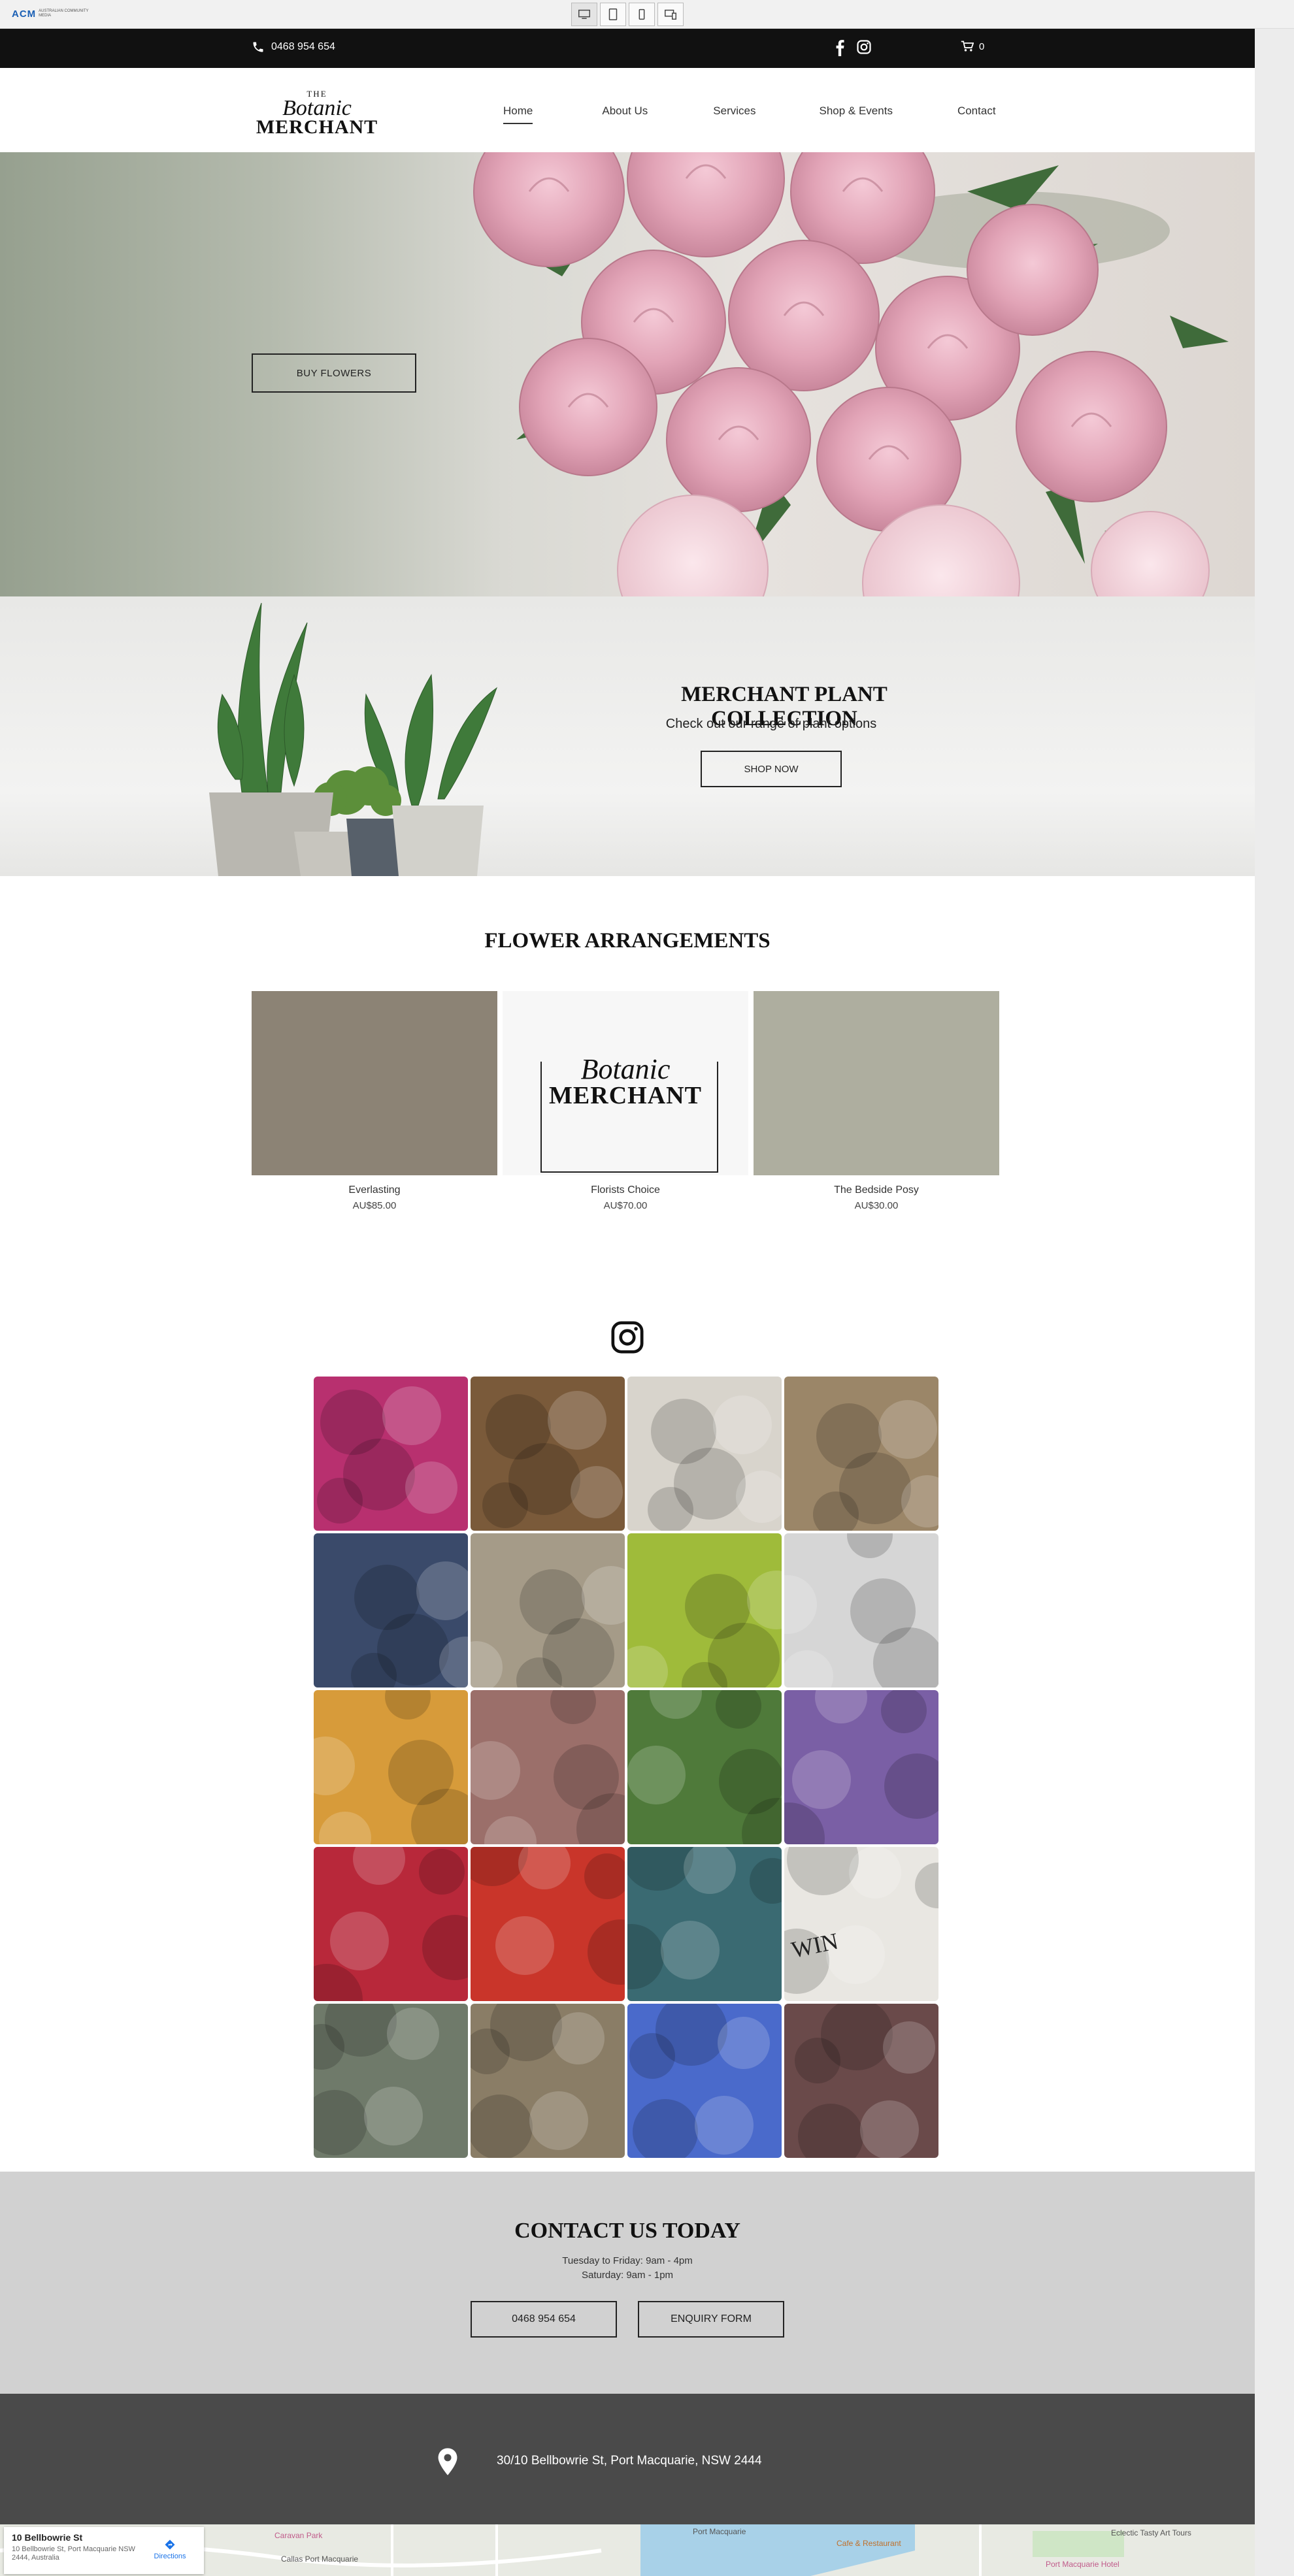 This screenshot has height=2576, width=1294. Describe the element at coordinates (625, 1095) in the screenshot. I see `placeholder-logo-merchant: MERCHANT` at that location.